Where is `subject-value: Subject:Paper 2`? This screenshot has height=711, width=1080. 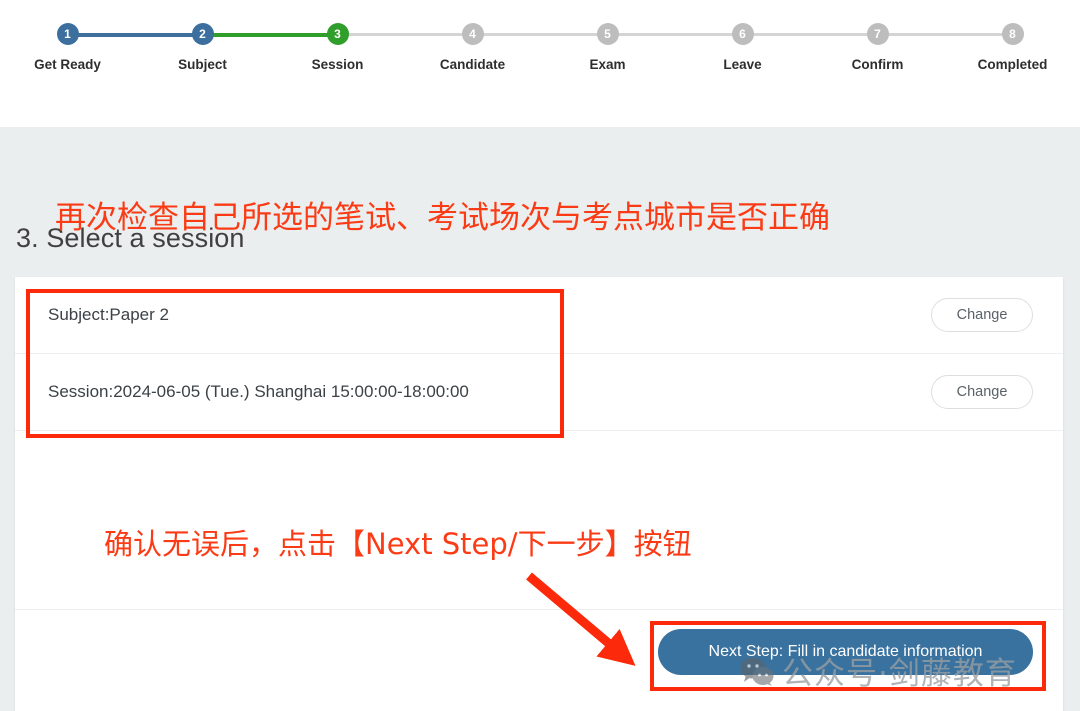 subject-value: Subject:Paper 2 is located at coordinates (108, 314).